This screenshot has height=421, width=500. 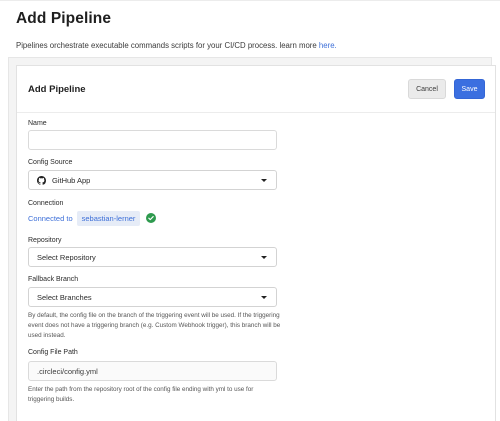 What do you see at coordinates (152, 140) in the screenshot?
I see `name-input` at bounding box center [152, 140].